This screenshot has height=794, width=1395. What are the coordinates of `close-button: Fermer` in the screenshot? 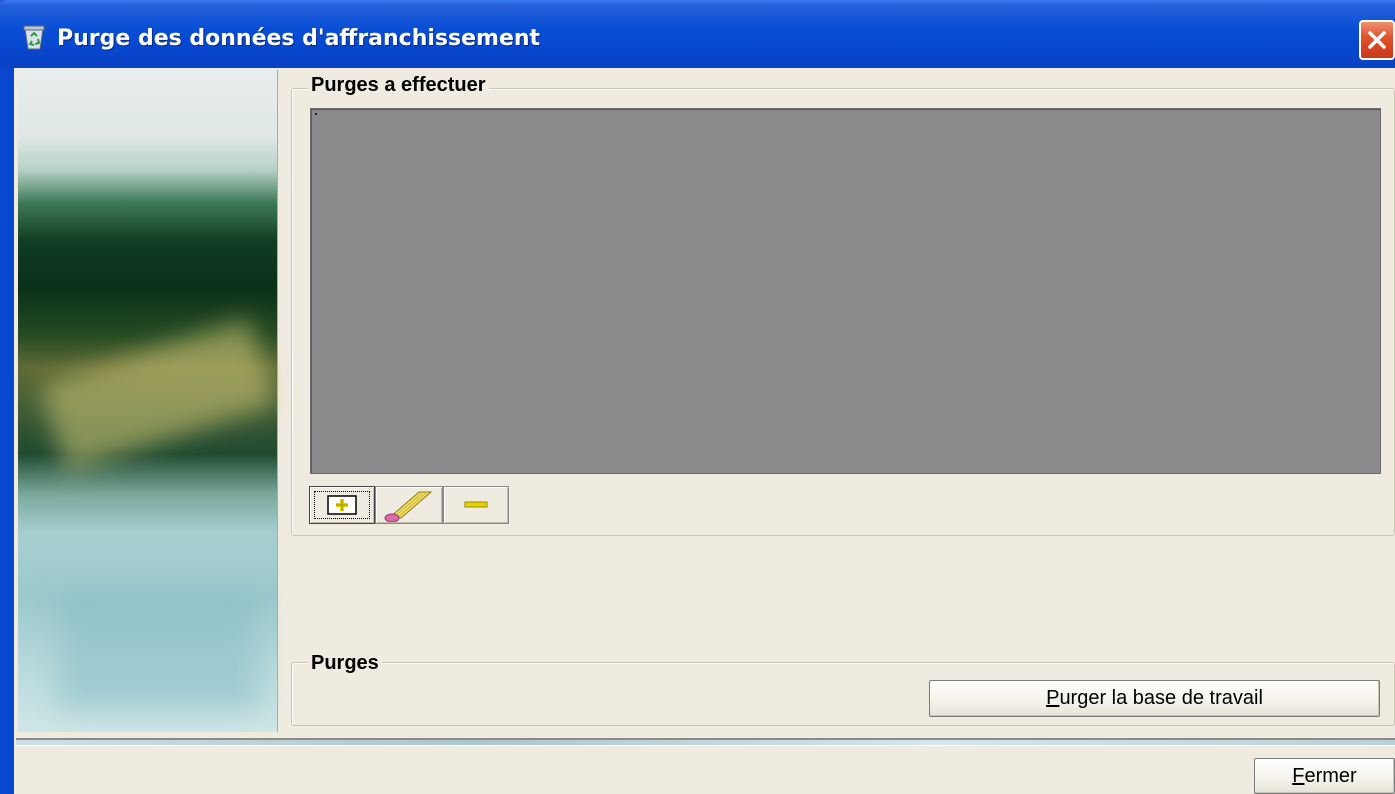 It's located at (1324, 776).